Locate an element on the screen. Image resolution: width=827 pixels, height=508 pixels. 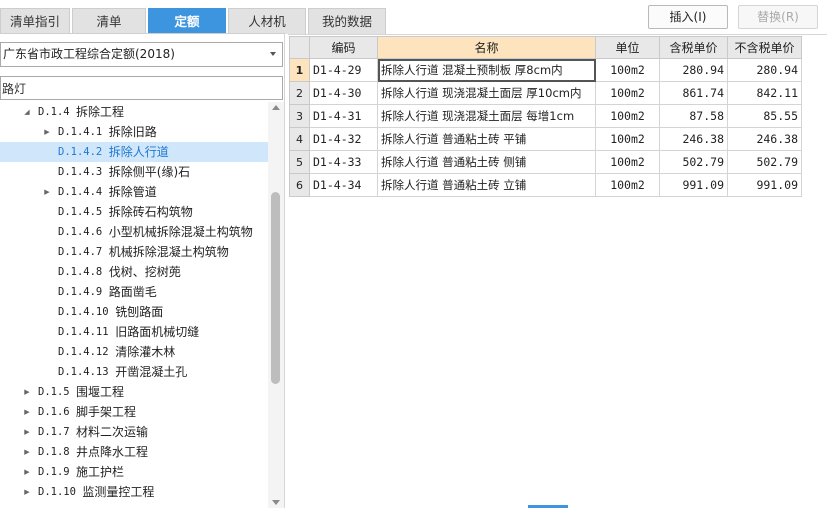
cell-code: D1-4-32 is located at coordinates (343, 139).